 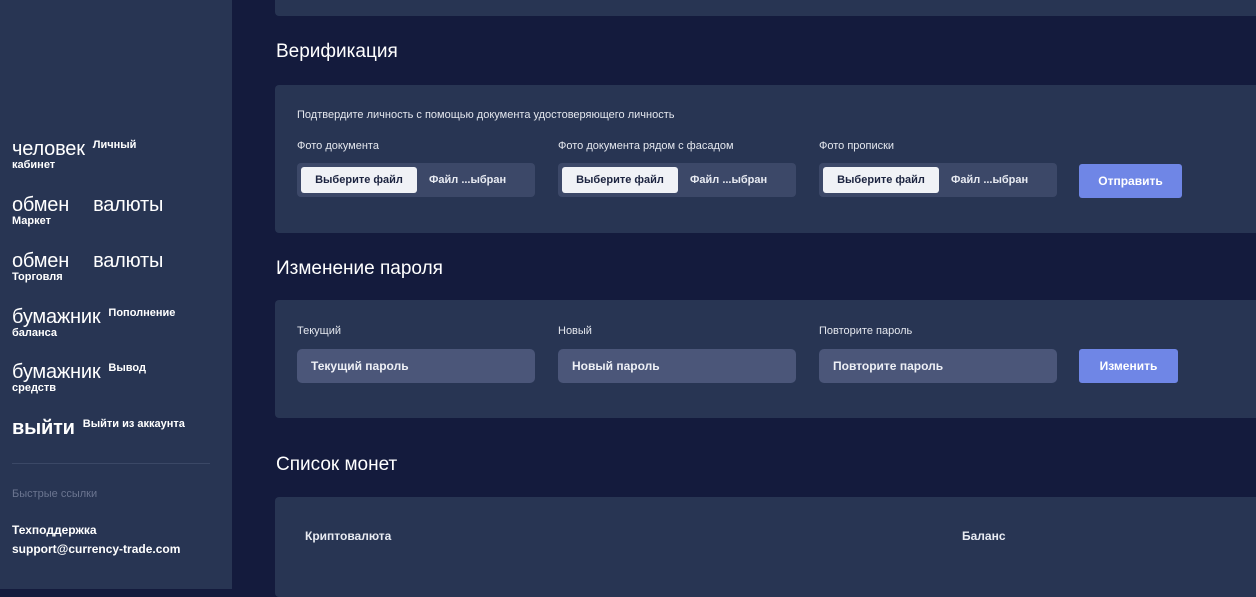 What do you see at coordinates (31, 221) in the screenshot?
I see `nav-label-sub: Маркет` at bounding box center [31, 221].